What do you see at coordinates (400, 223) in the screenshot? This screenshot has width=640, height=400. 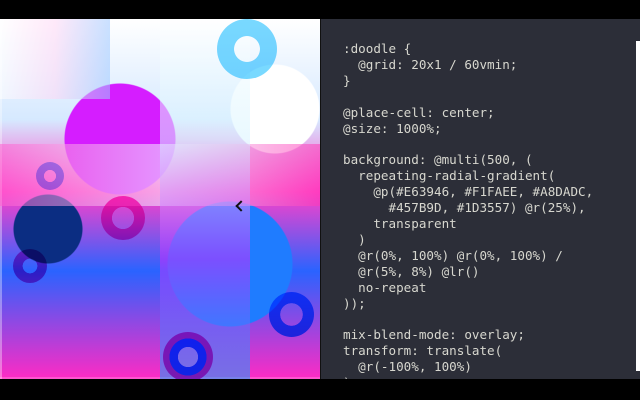 I see `code-line: transparent` at bounding box center [400, 223].